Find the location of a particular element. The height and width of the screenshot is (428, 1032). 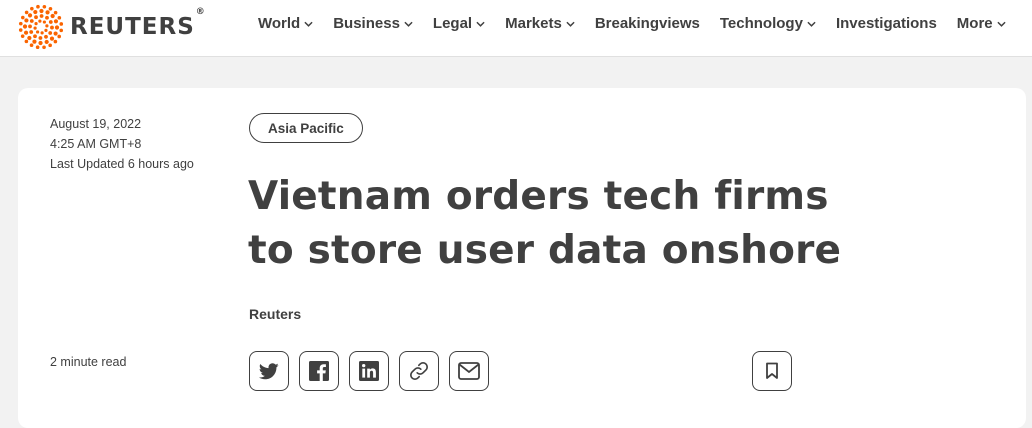

link-icon is located at coordinates (419, 371).